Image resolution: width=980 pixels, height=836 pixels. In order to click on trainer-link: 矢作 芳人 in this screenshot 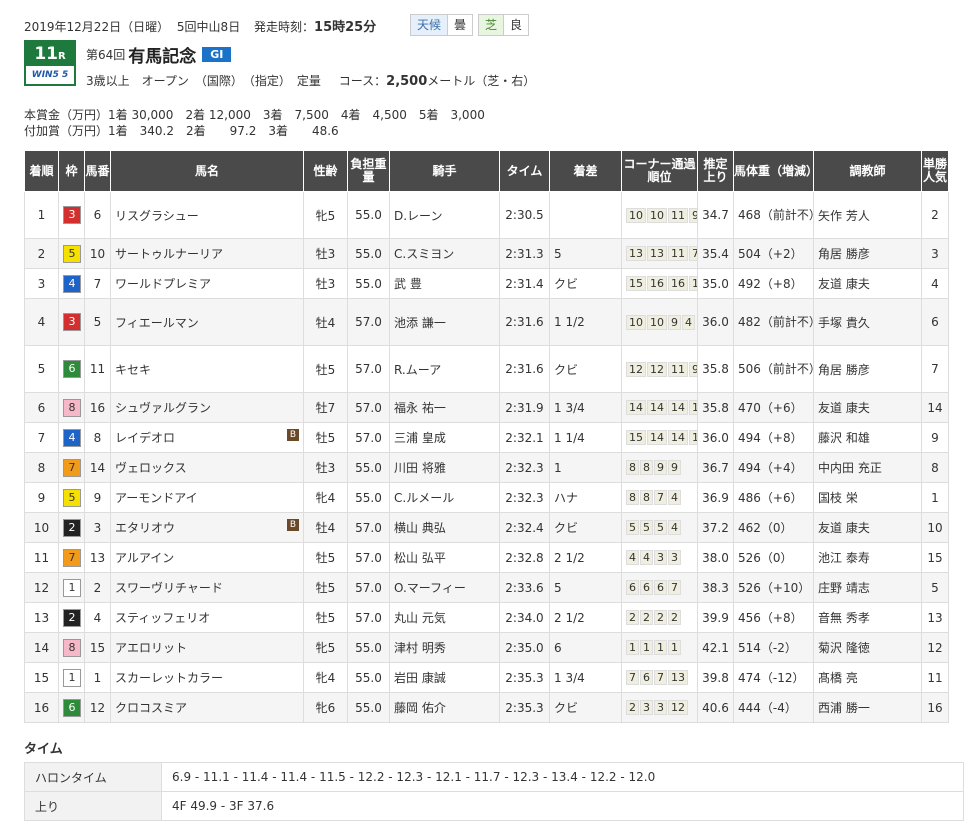, I will do `click(844, 216)`.